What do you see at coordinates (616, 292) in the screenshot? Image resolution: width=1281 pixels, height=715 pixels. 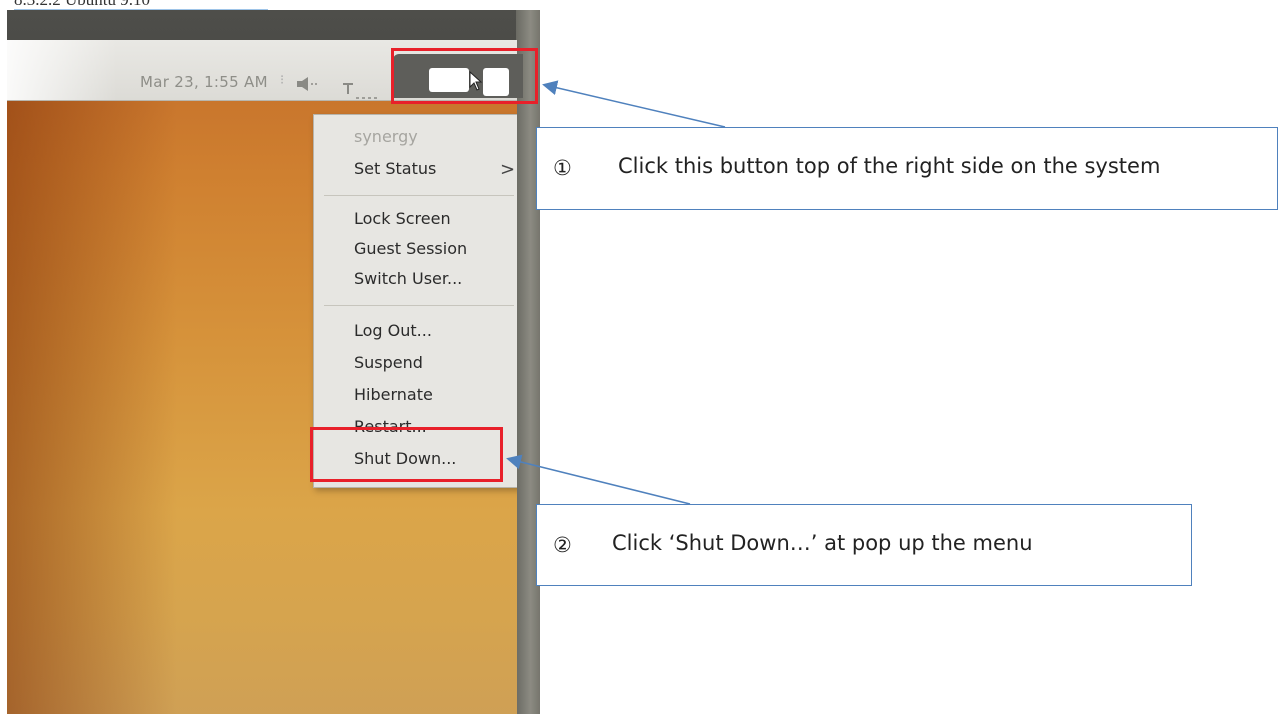 I see `callout-arrows` at bounding box center [616, 292].